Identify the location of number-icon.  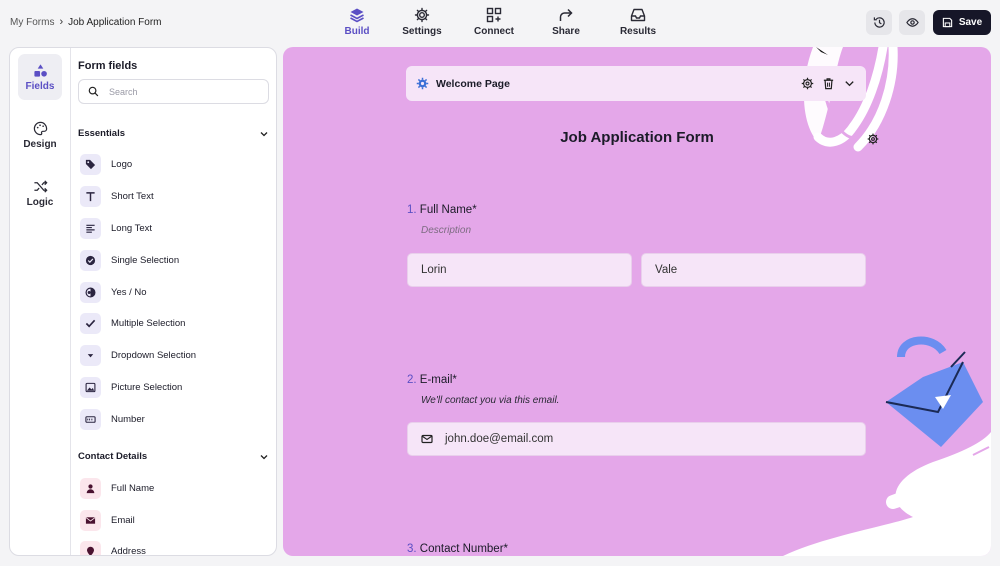
(90, 419).